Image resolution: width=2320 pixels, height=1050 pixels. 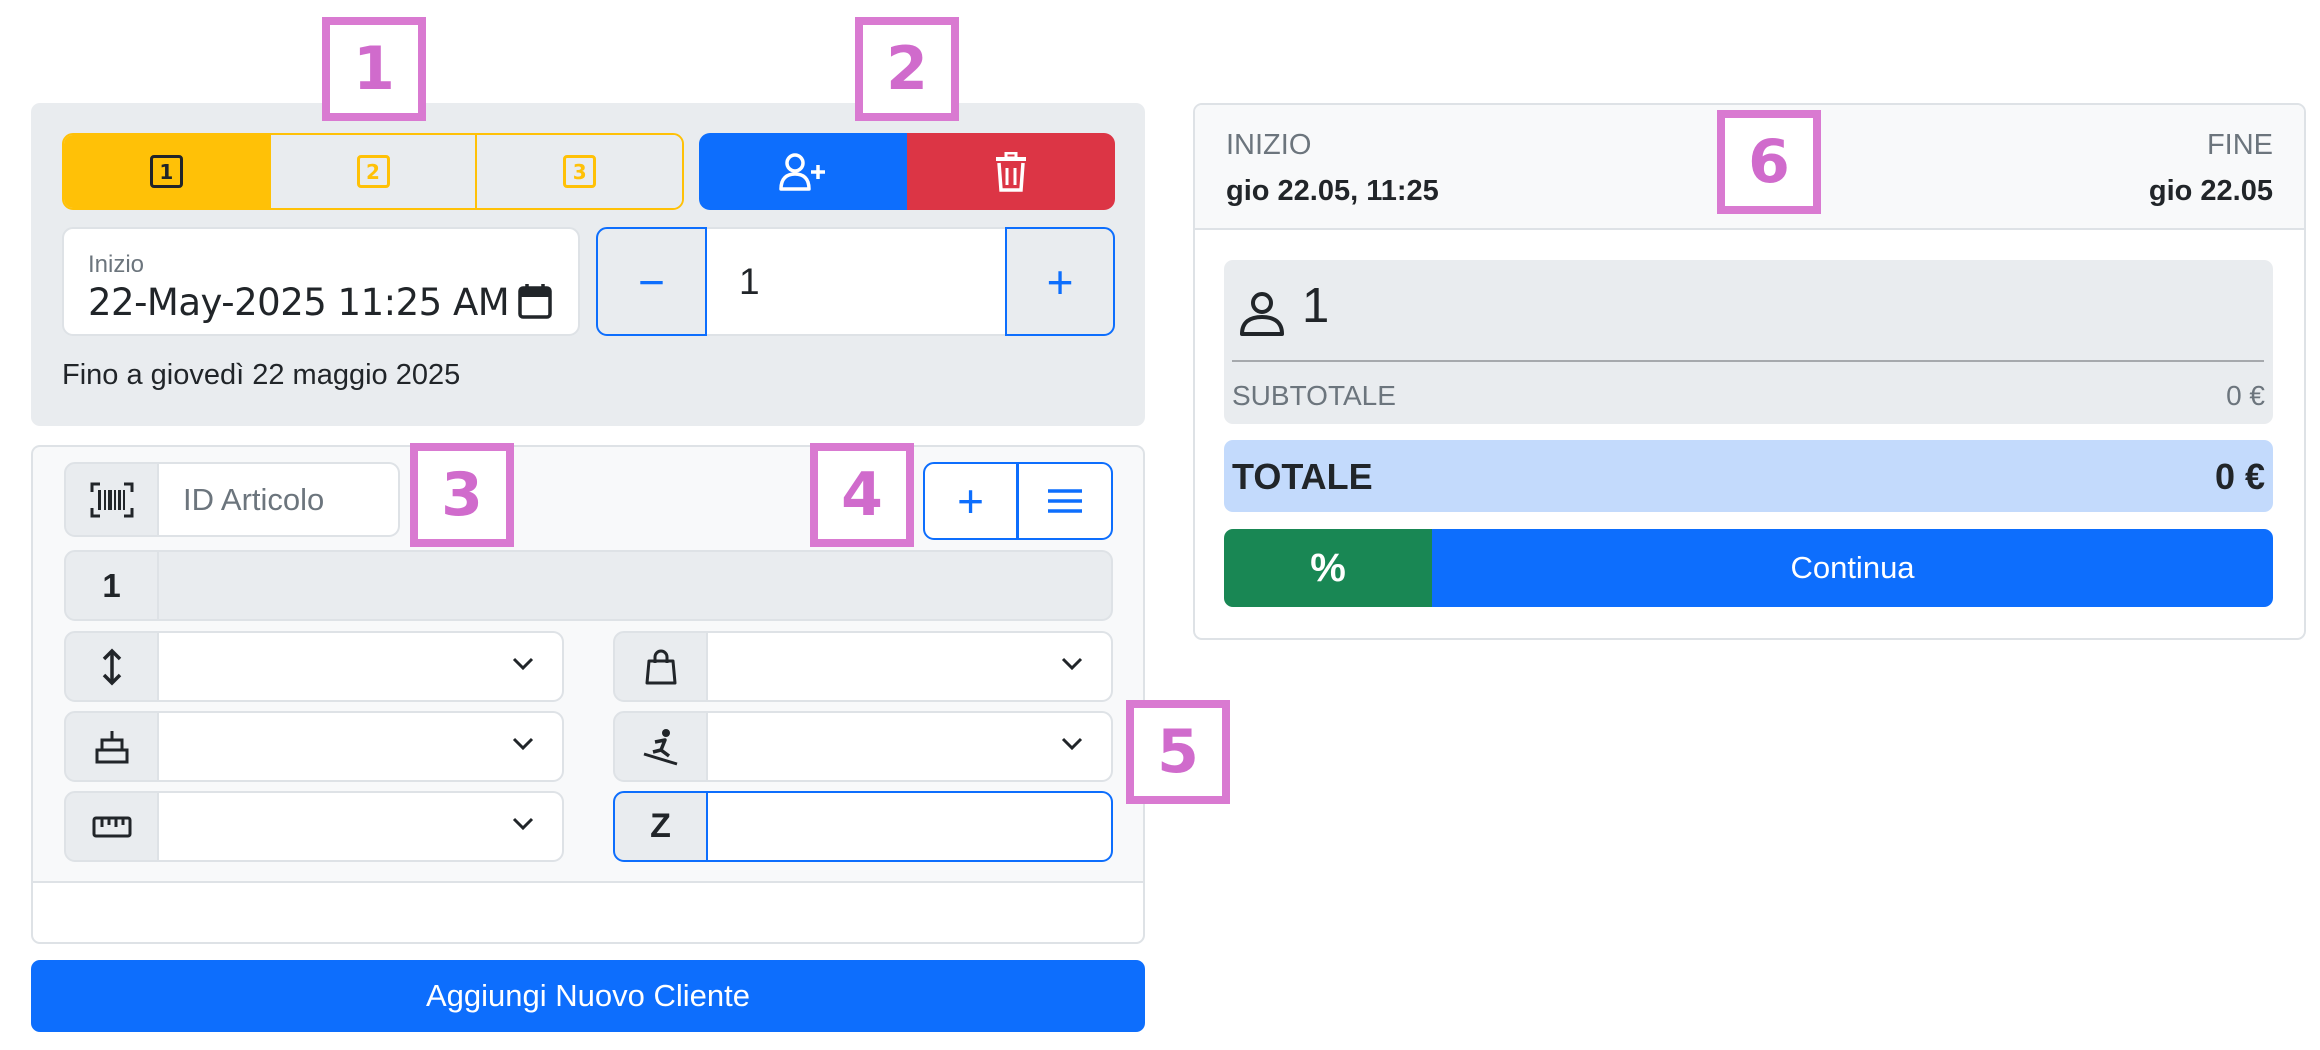 I want to click on height-addon, so click(x=111, y=666).